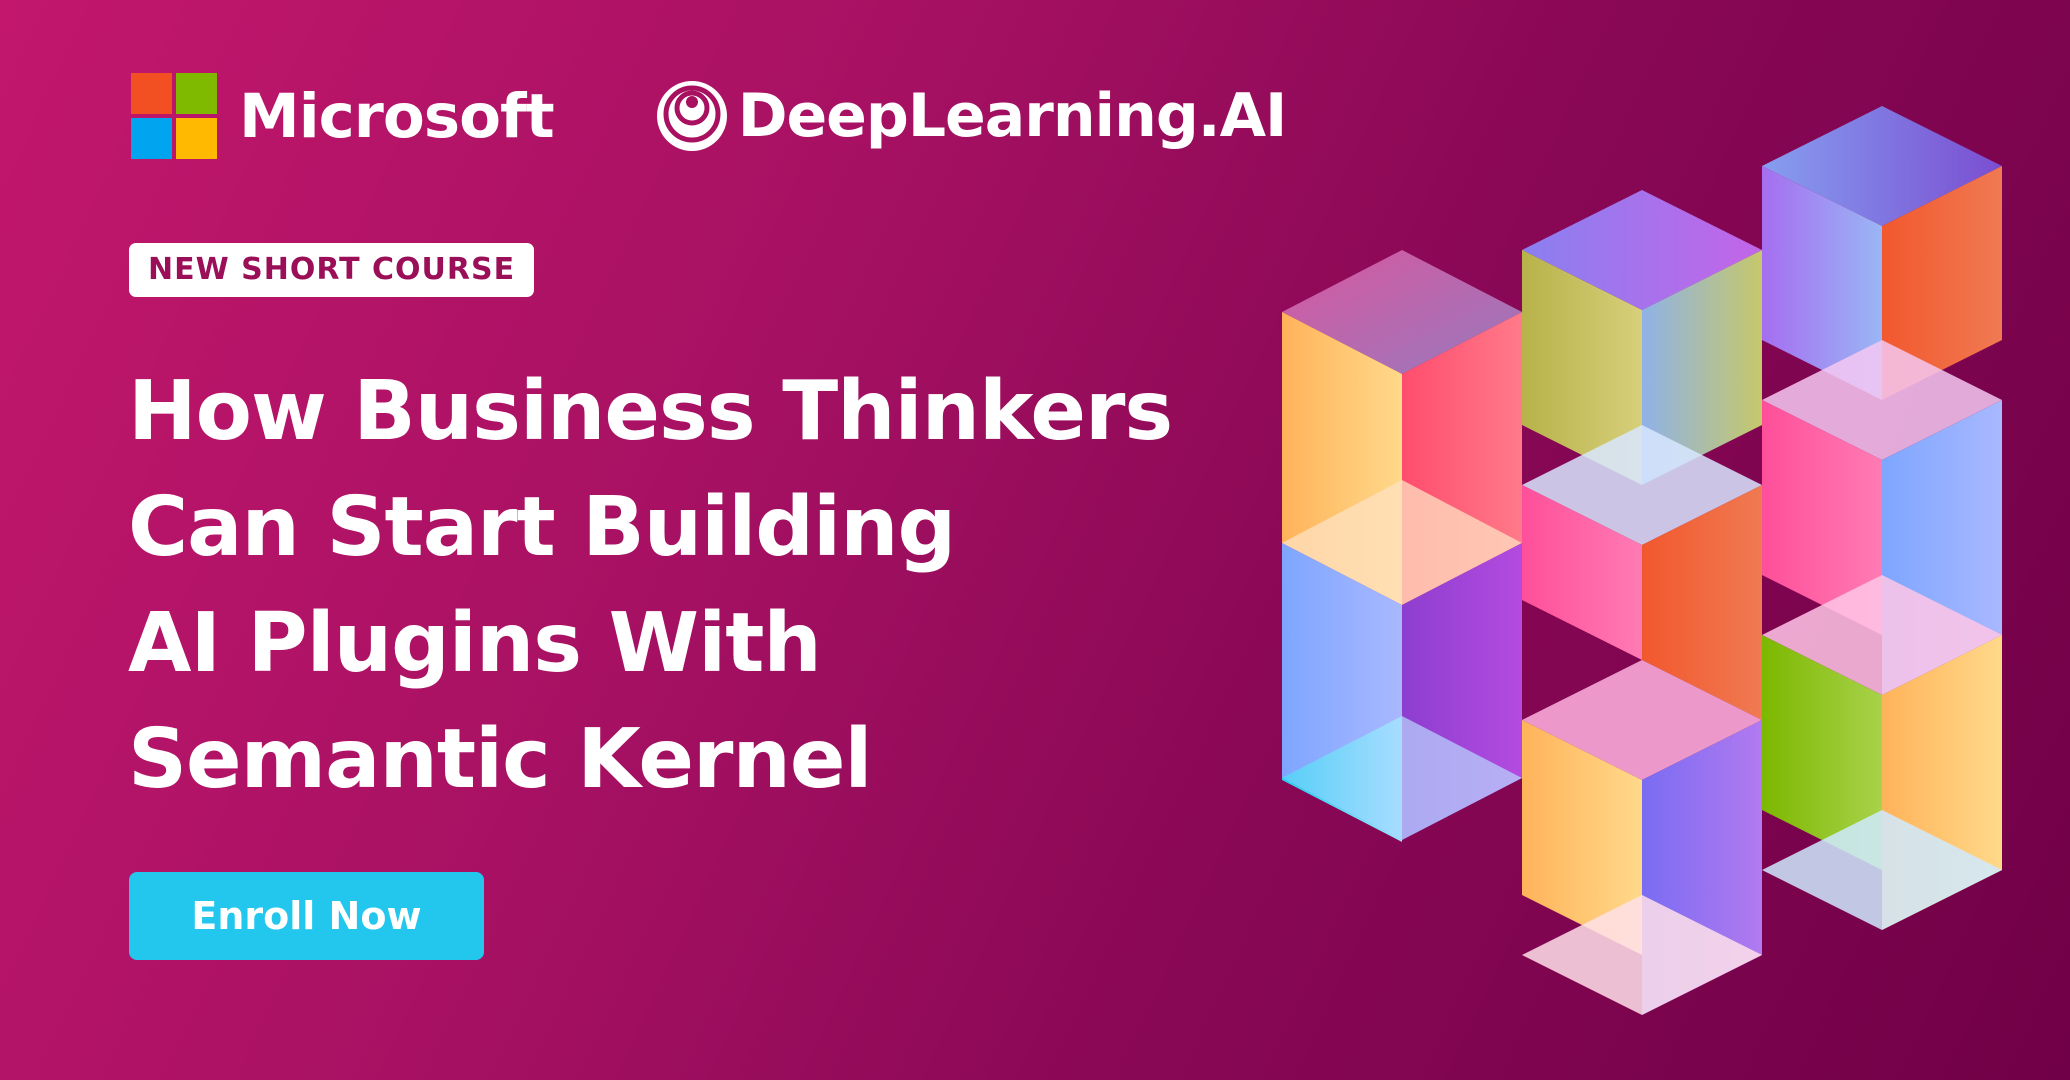 The height and width of the screenshot is (1080, 2070). What do you see at coordinates (306, 916) in the screenshot?
I see `enroll-now-button: Enroll Now` at bounding box center [306, 916].